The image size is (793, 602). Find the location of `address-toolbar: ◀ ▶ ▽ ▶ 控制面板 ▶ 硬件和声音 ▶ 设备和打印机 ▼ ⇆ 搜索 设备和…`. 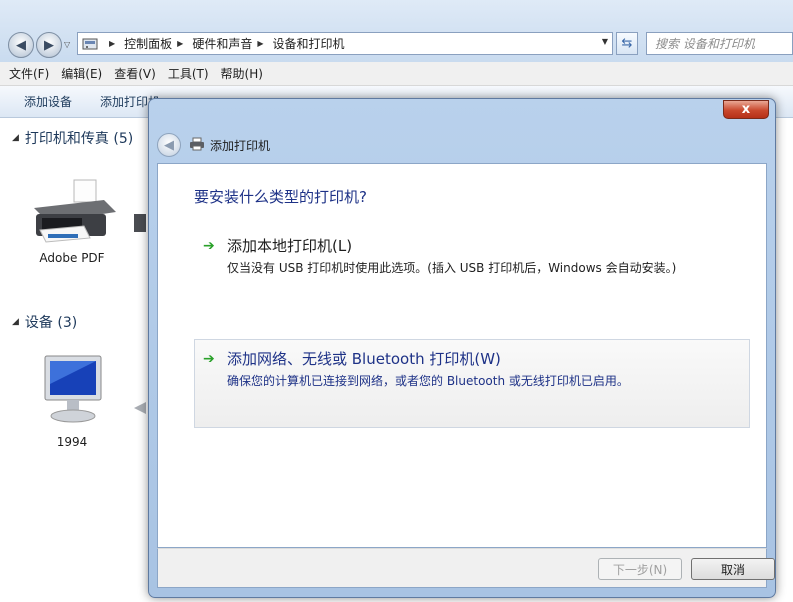

address-toolbar: ◀ ▶ ▽ ▶ 控制面板 ▶ 硬件和声音 ▶ 设备和打印机 ▼ ⇆ 搜索 设备和… is located at coordinates (396, 31).